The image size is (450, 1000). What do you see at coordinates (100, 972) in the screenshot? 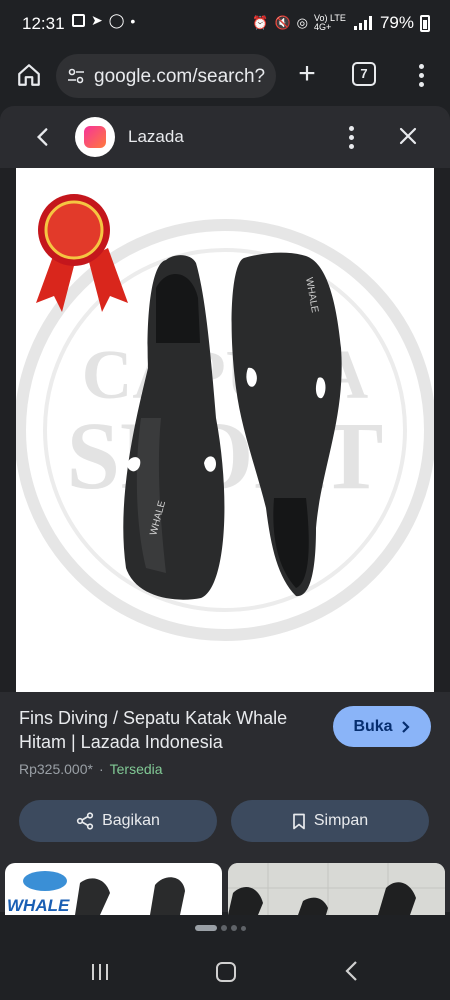
I see `recents-icon` at bounding box center [100, 972].